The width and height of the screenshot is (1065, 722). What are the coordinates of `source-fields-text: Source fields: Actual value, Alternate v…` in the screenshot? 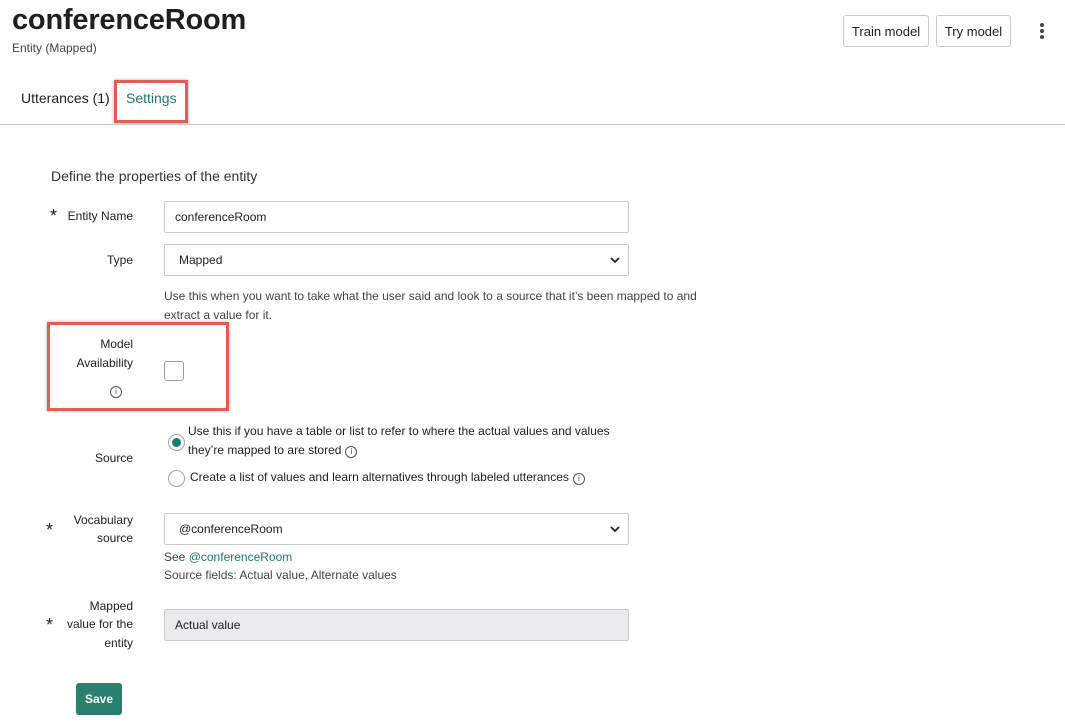 It's located at (280, 575).